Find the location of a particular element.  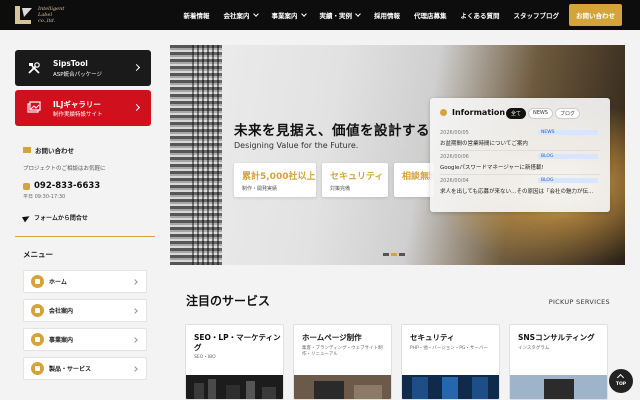

contact-cta-button: お問い合わせ is located at coordinates (595, 15).